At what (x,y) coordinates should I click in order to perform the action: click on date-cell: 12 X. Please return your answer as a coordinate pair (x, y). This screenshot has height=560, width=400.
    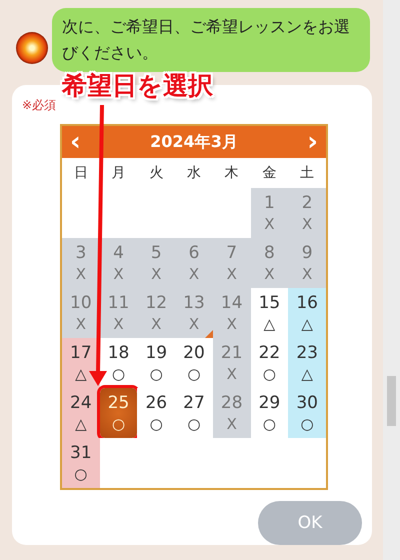
    Looking at the image, I should click on (156, 313).